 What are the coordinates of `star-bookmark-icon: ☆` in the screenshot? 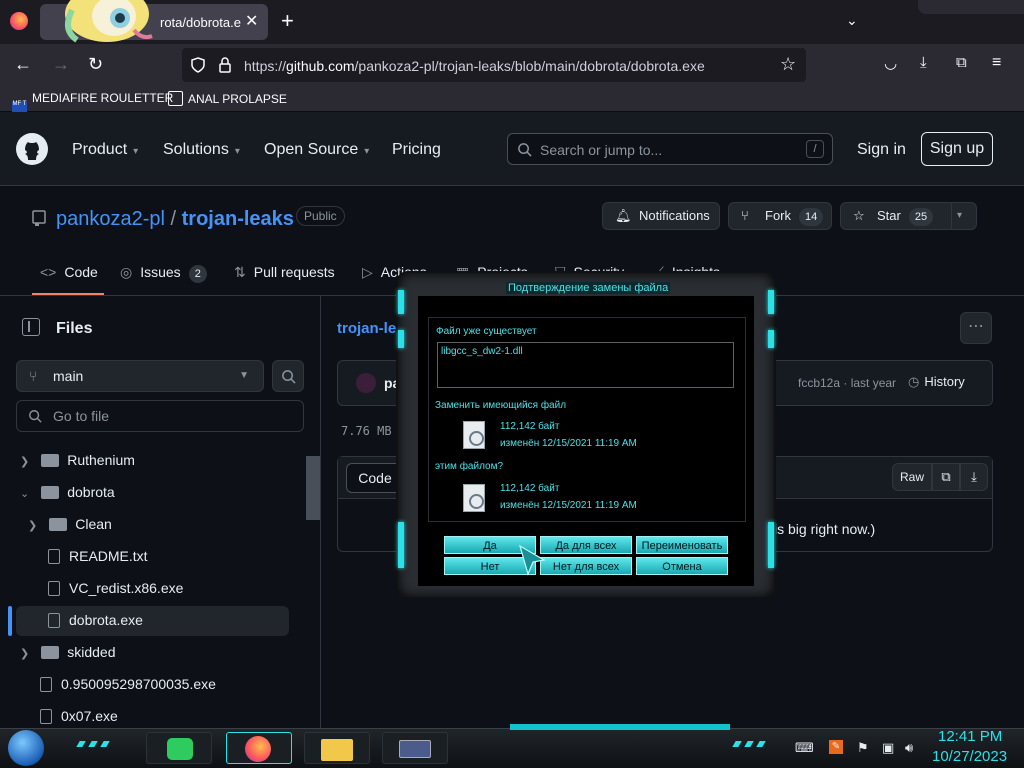 It's located at (788, 64).